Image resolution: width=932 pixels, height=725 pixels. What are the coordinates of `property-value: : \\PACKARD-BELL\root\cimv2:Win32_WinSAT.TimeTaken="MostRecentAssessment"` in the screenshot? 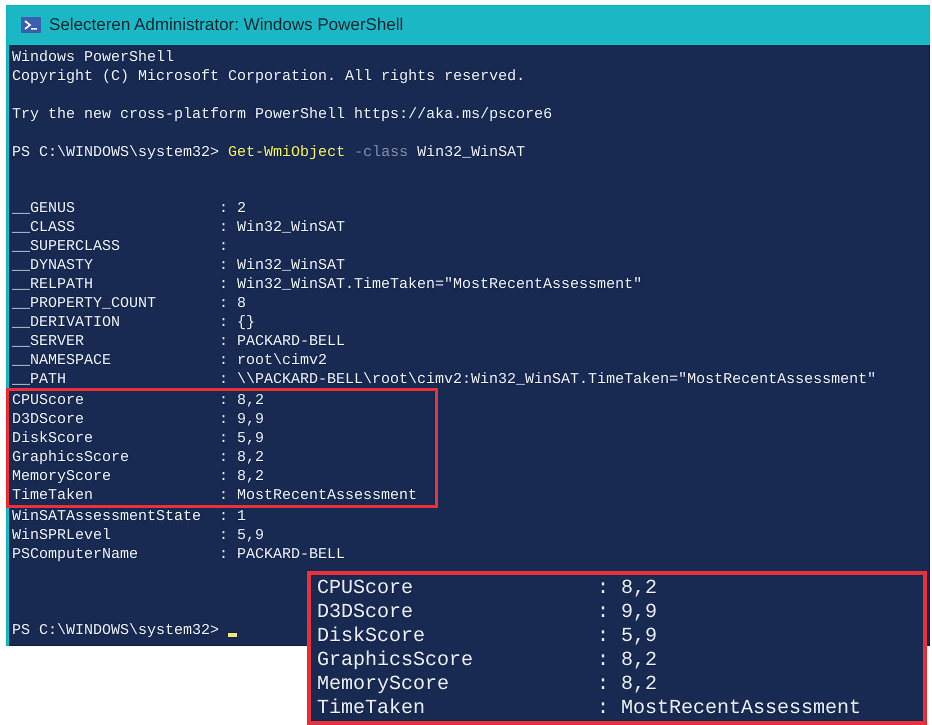 It's located at (547, 379).